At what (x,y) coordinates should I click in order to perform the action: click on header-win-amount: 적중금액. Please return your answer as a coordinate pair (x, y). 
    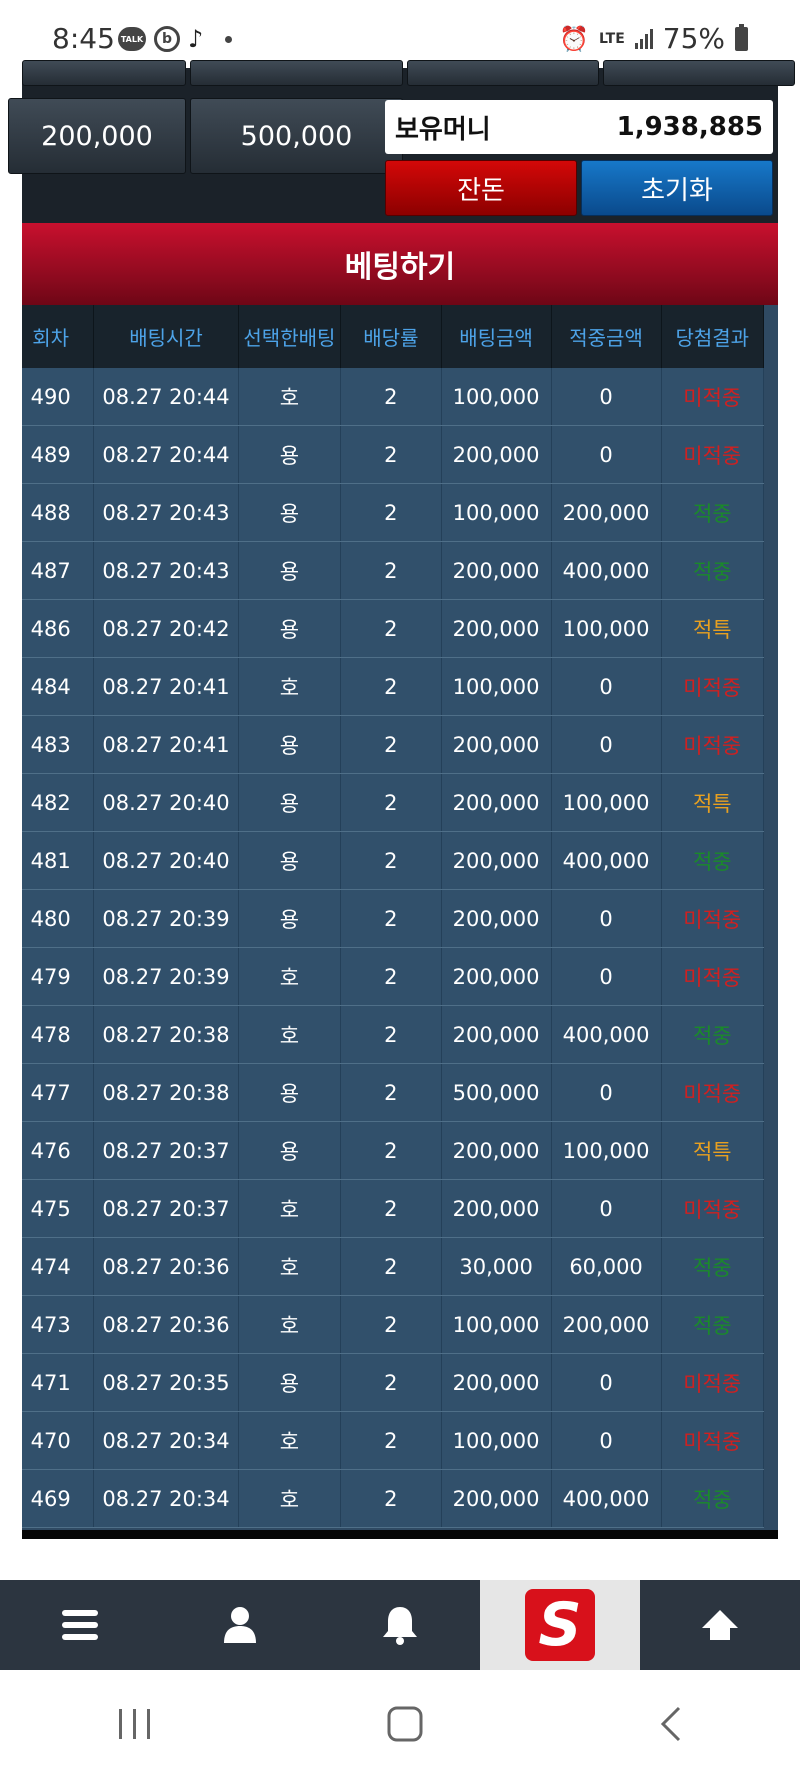
    Looking at the image, I should click on (606, 336).